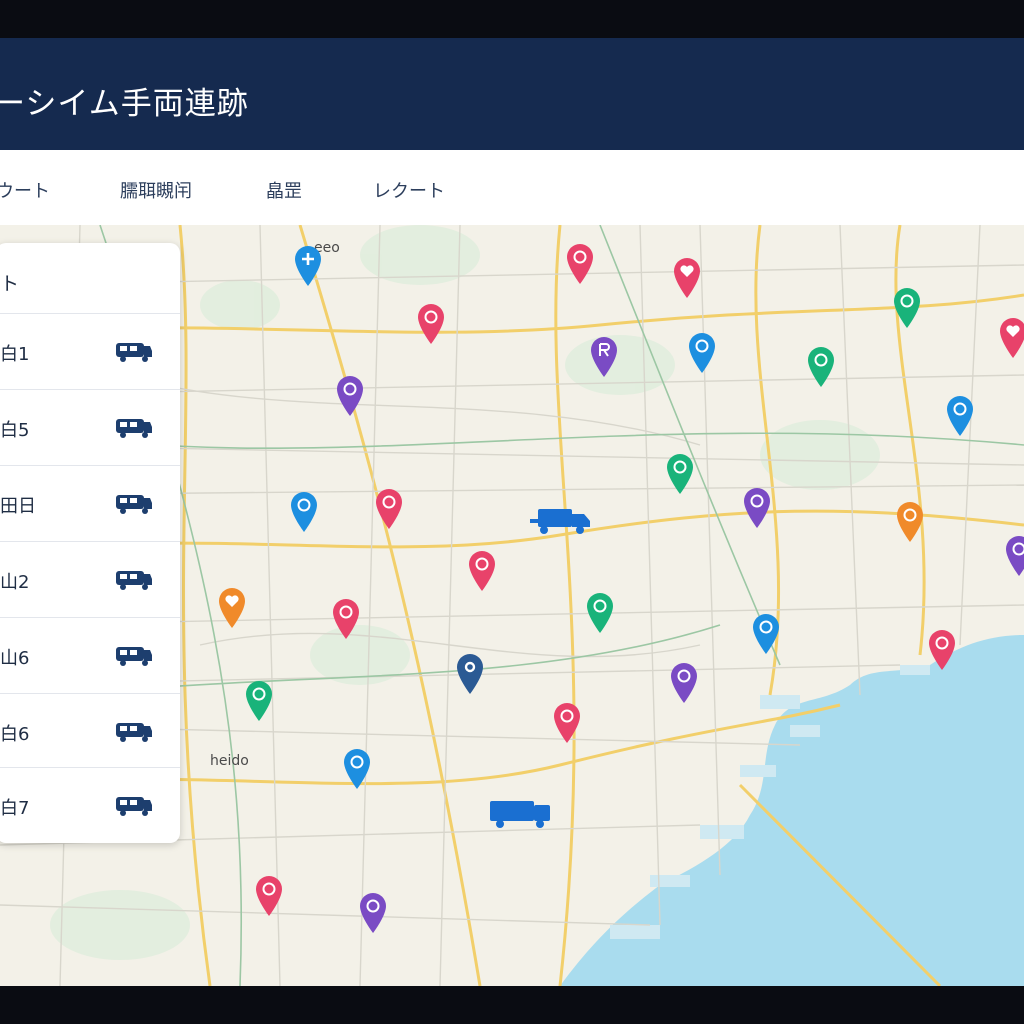 This screenshot has width=1024, height=1024. What do you see at coordinates (512, 19) in the screenshot?
I see `window-frame-top` at bounding box center [512, 19].